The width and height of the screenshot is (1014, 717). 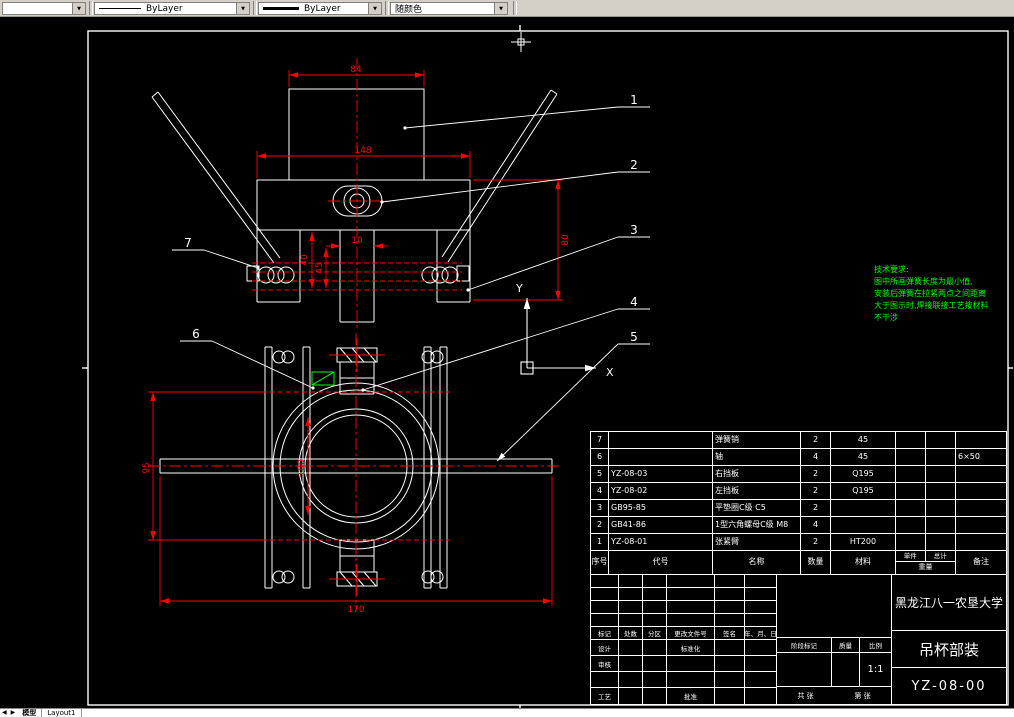 What do you see at coordinates (519, 288) in the screenshot?
I see `ucs-y-label: Y` at bounding box center [519, 288].